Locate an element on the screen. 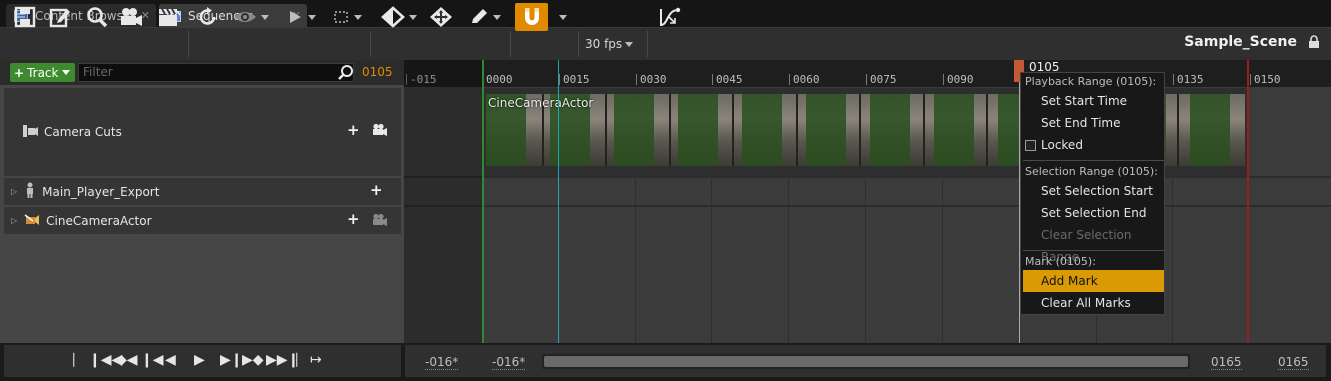  pencil-icon is located at coordinates (479, 16).